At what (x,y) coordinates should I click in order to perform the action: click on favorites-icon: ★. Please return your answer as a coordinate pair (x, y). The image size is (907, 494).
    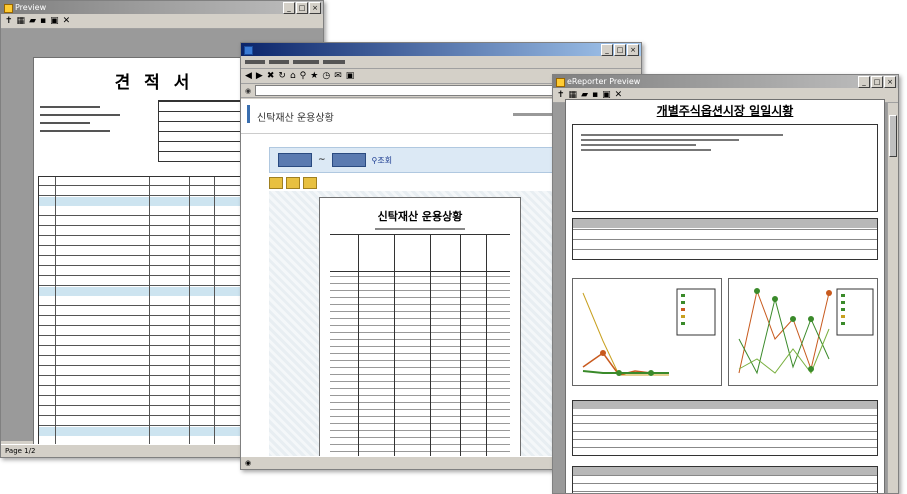
    Looking at the image, I should click on (314, 76).